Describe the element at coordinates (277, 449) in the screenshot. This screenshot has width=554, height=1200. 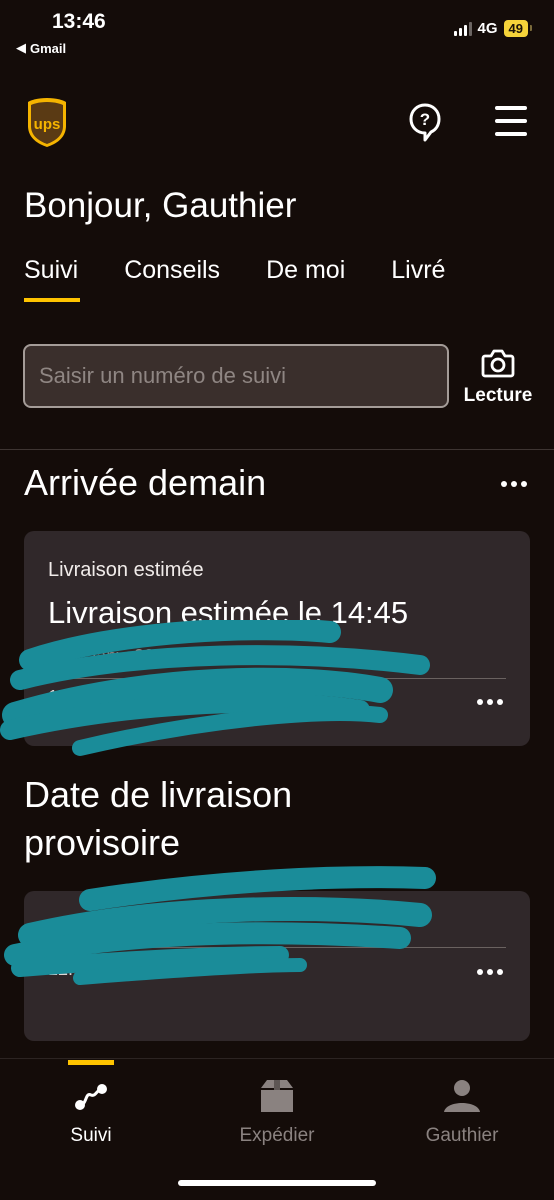
I see `divider` at that location.